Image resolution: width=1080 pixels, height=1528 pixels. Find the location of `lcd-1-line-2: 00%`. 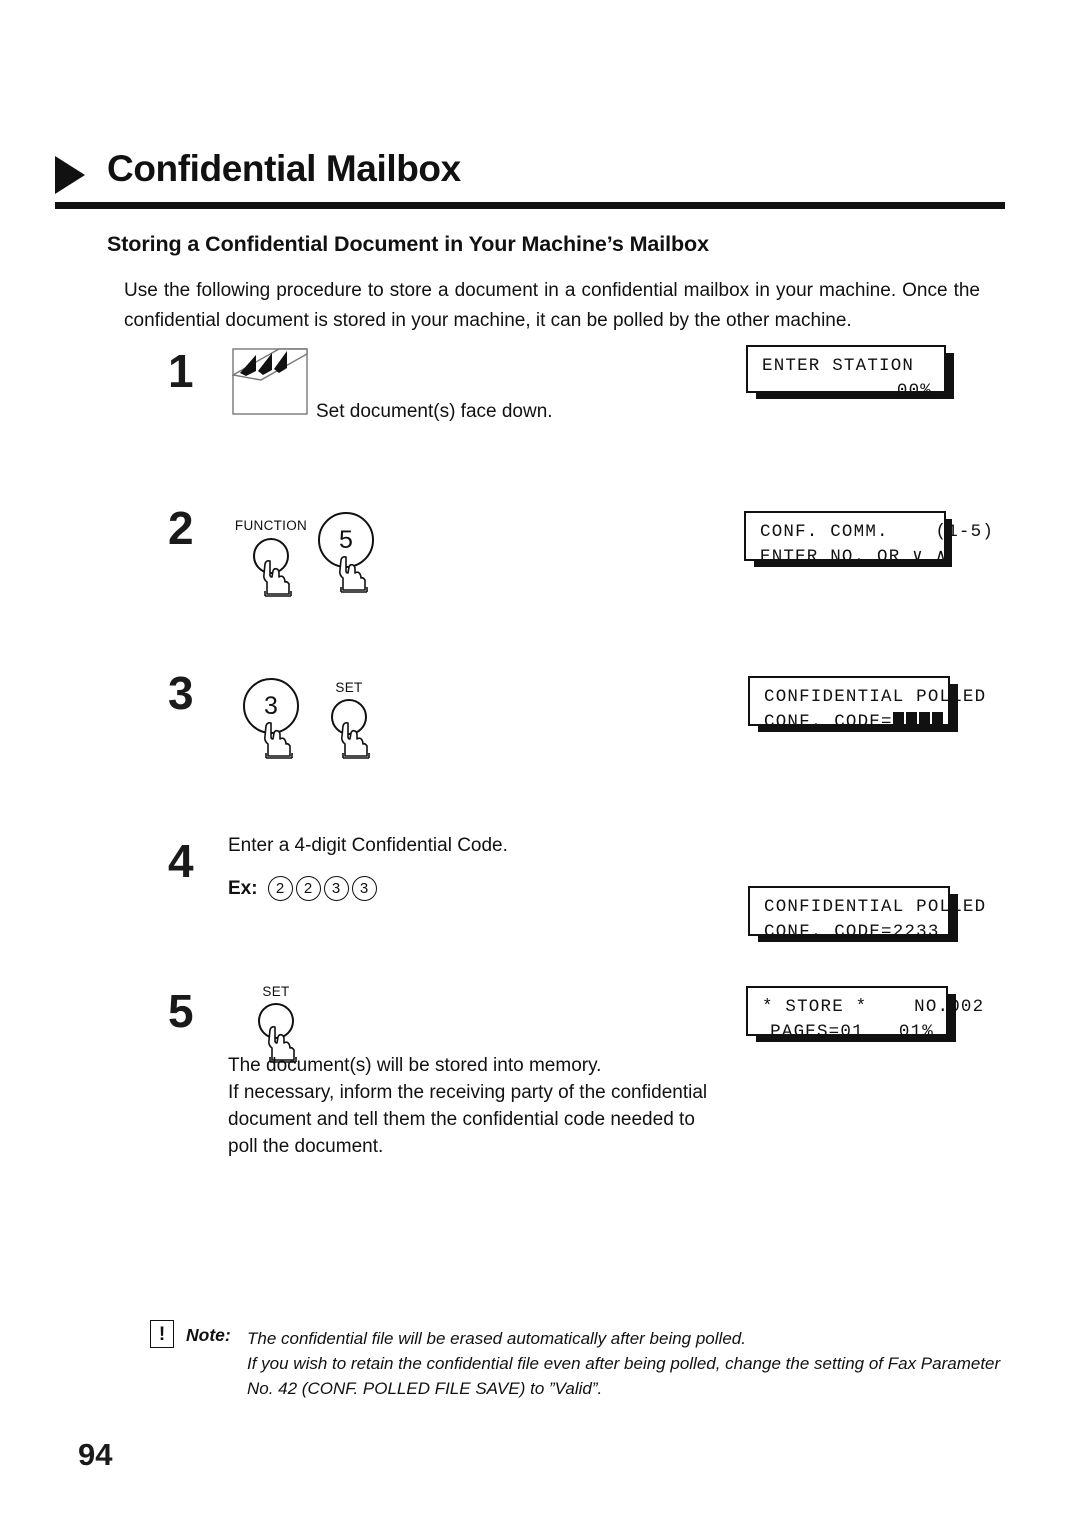

lcd-1-line-2: 00% is located at coordinates (914, 391).